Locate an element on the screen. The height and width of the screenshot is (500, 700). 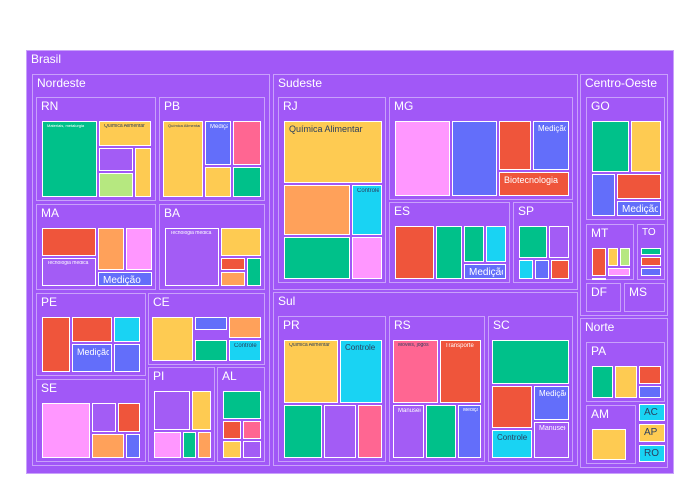
tile-pb-2-label: Medição is located at coordinates (219, 127).